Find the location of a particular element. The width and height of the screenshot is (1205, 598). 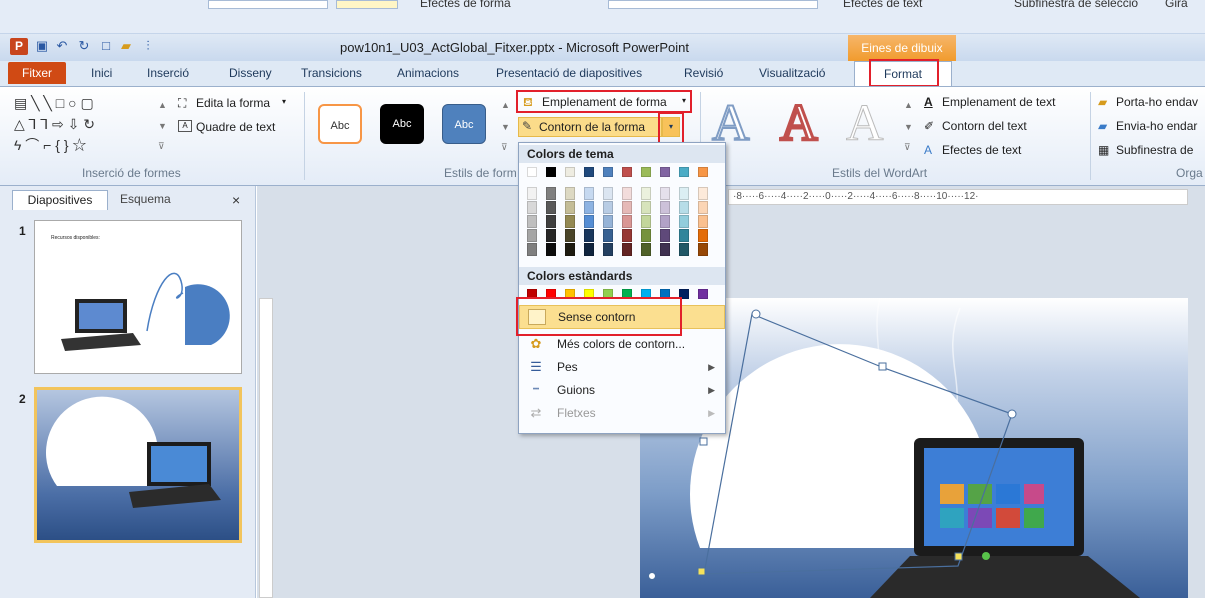

menu-item-dashes: ┅ Guions ▶ is located at coordinates (622, 390).